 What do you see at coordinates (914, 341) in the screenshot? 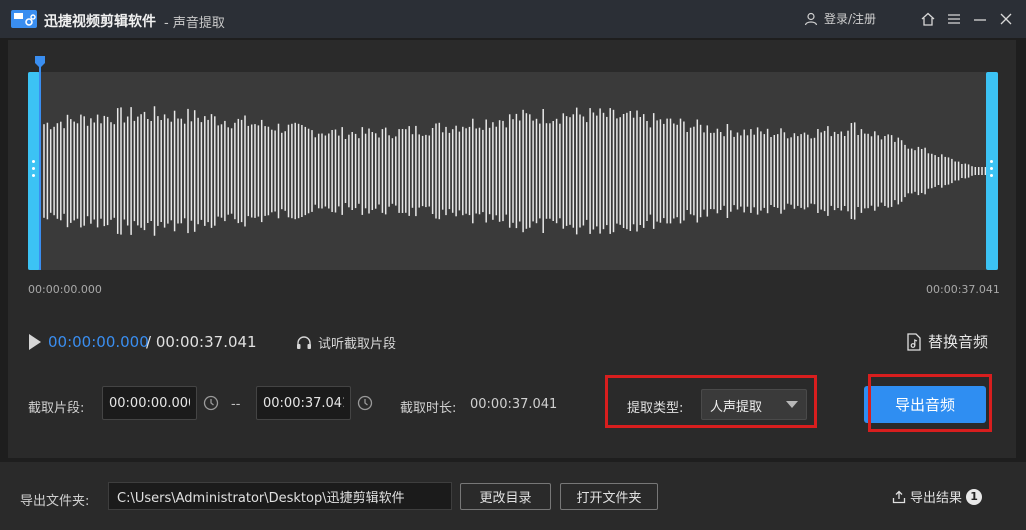
I see `music-file-icon` at bounding box center [914, 341].